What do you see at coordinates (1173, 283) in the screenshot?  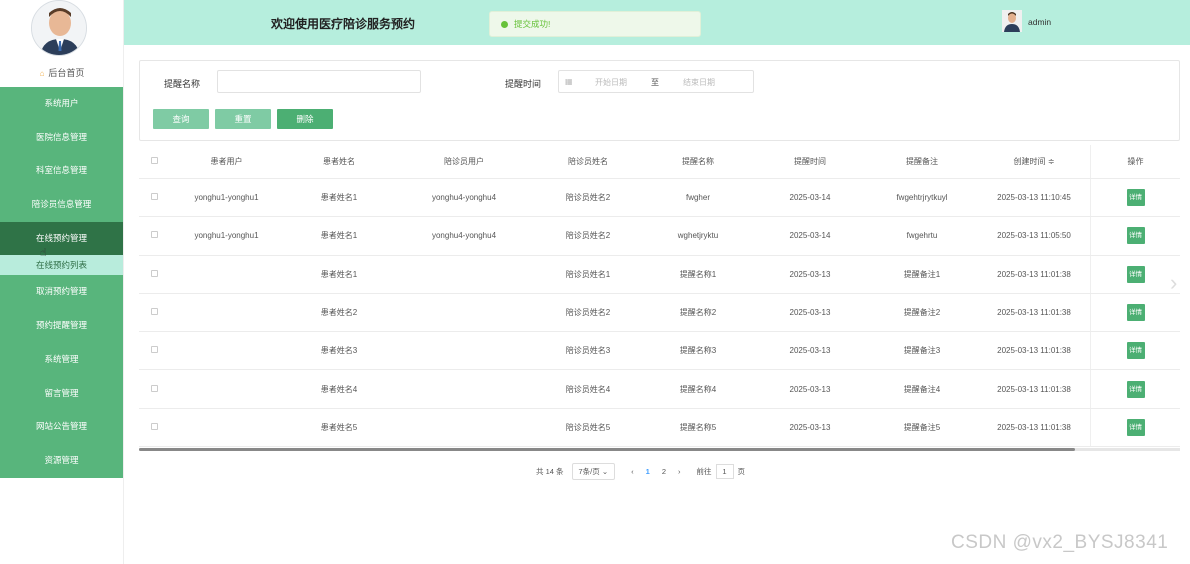 I see `chevron-right-icon: ›` at bounding box center [1173, 283].